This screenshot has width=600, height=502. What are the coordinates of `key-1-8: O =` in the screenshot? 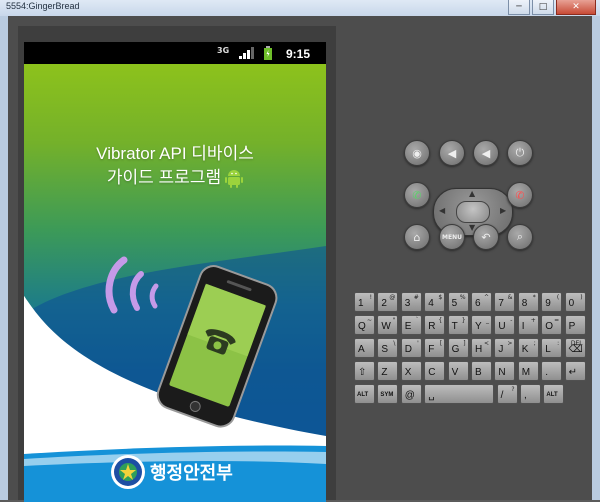 It's located at (552, 325).